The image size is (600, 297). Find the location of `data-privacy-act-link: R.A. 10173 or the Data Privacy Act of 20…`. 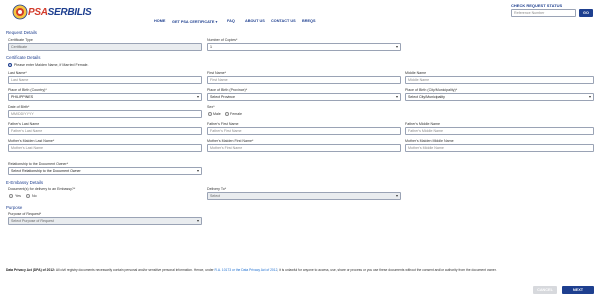

data-privacy-act-link: R.A. 10173 or the Data Privacy Act of 20… is located at coordinates (246, 270).